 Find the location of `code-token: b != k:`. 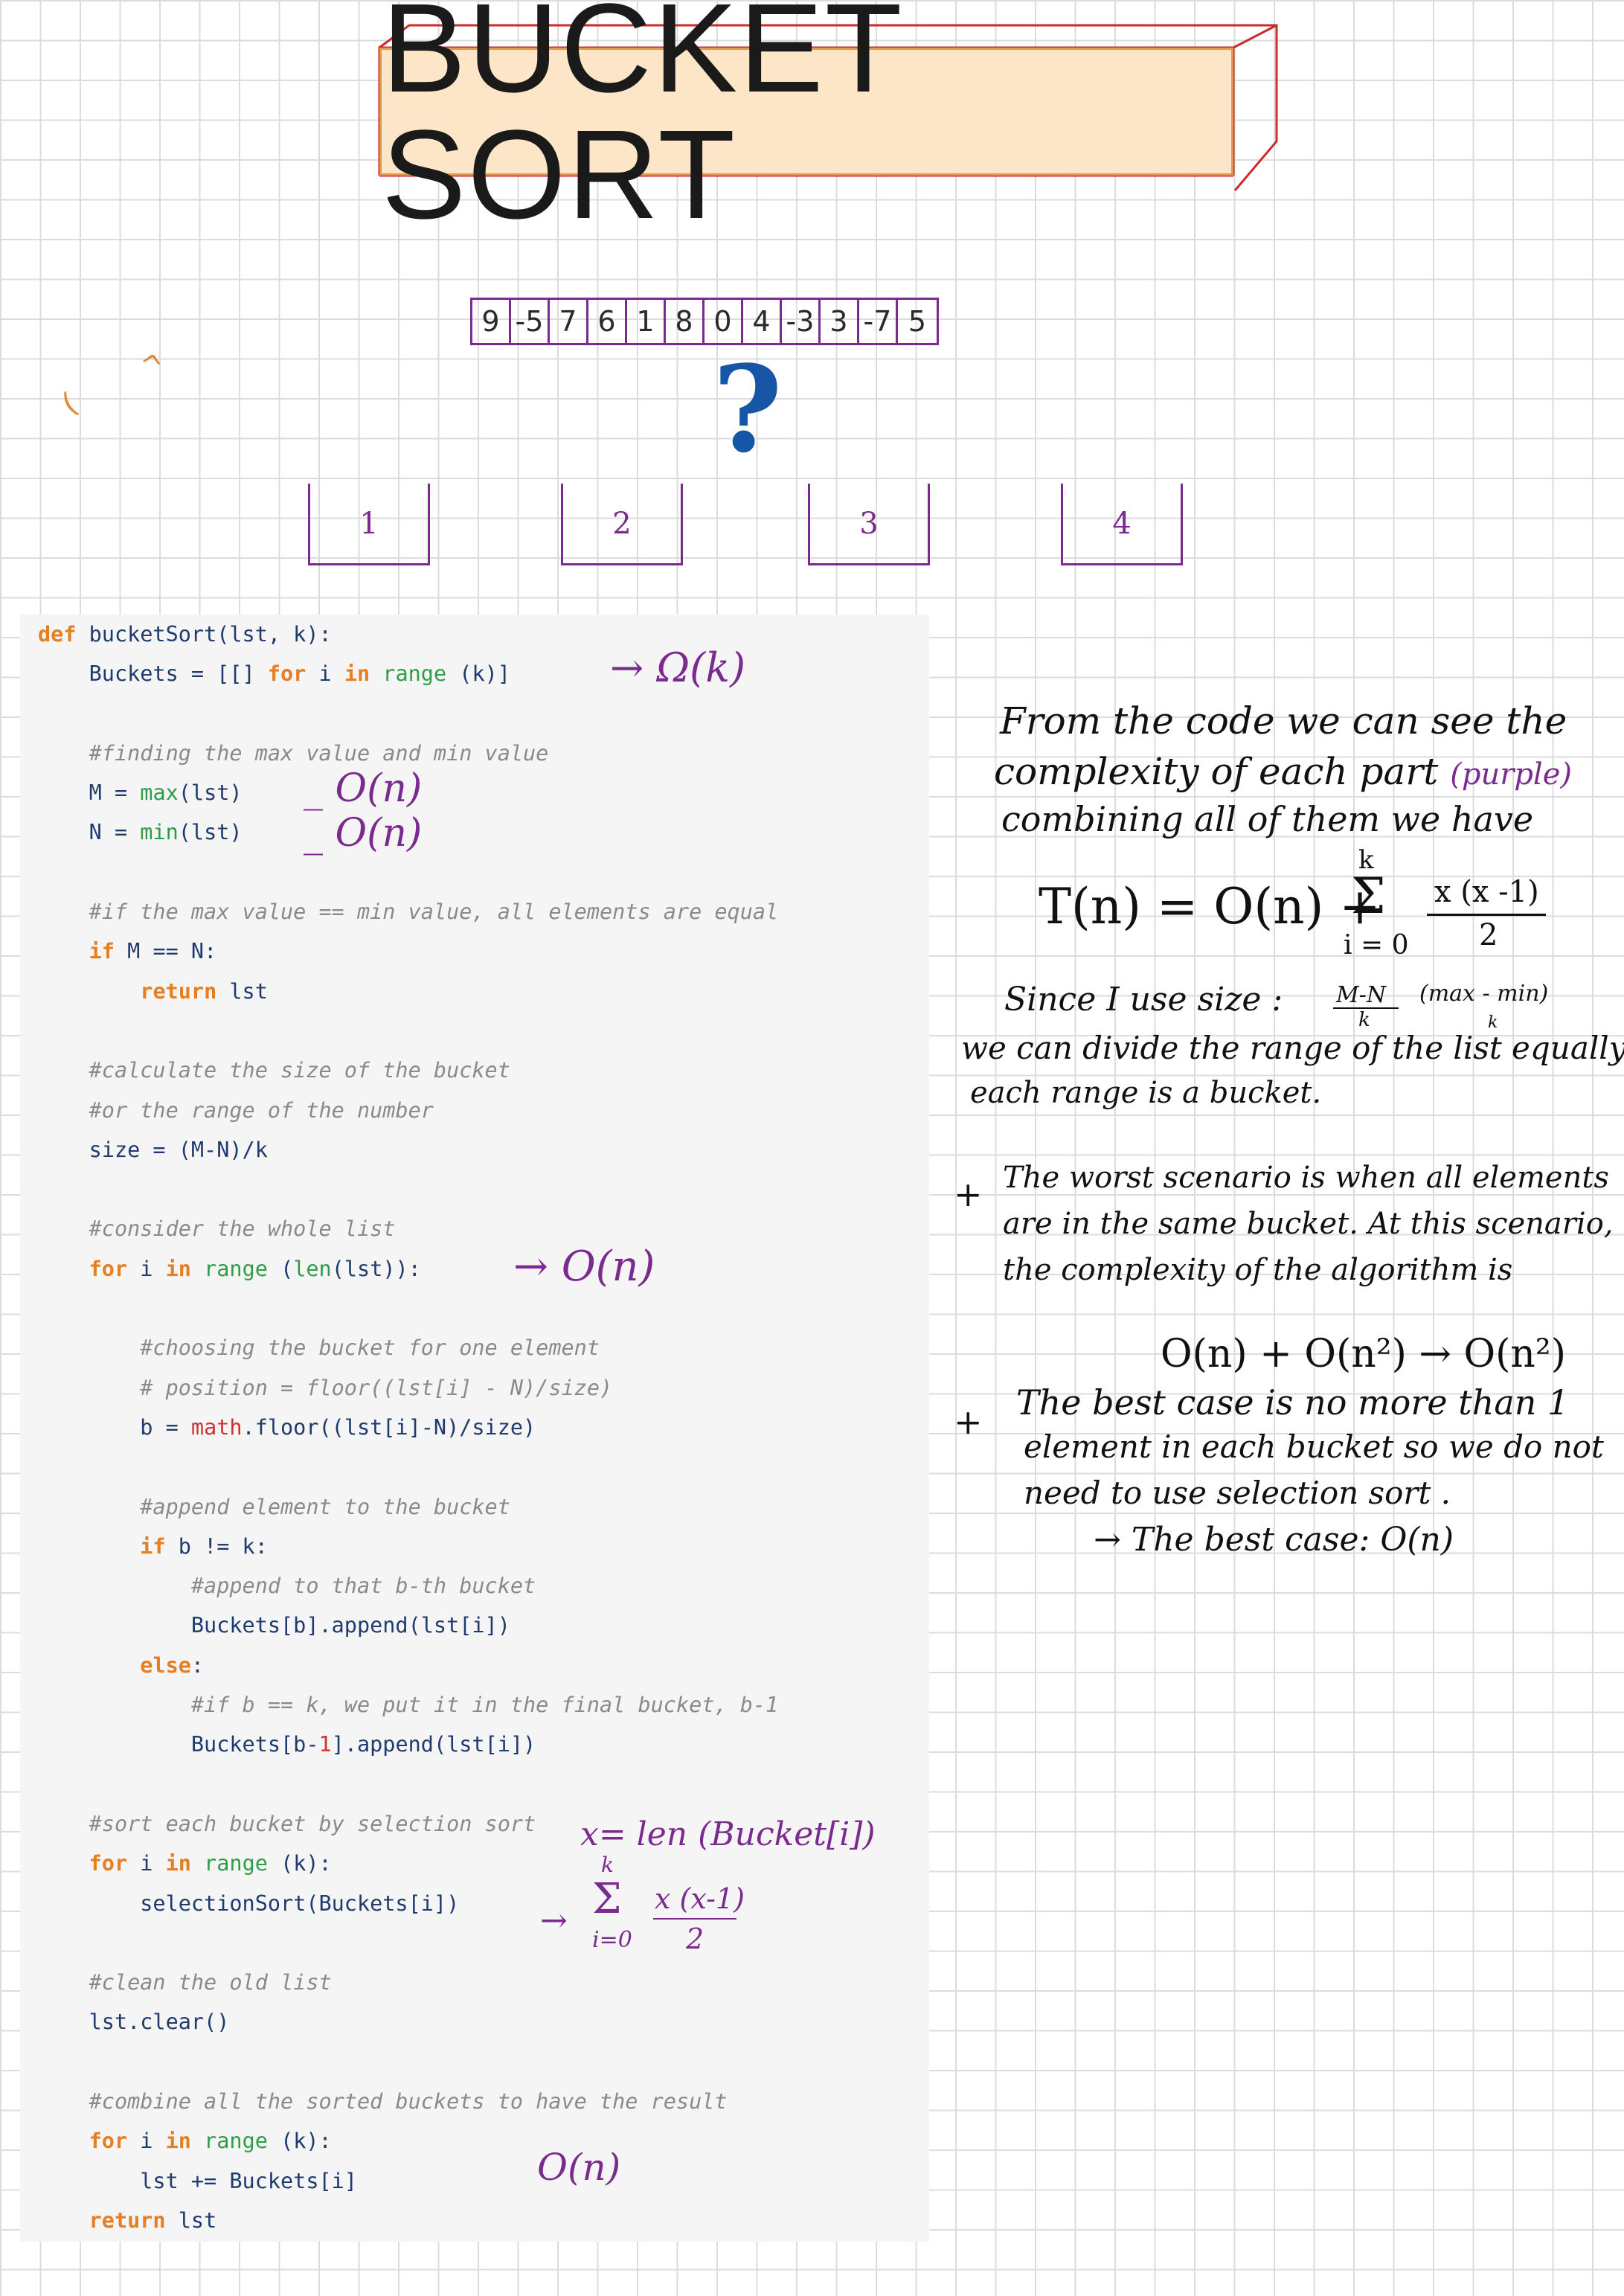

code-token: b != k: is located at coordinates (217, 1546).